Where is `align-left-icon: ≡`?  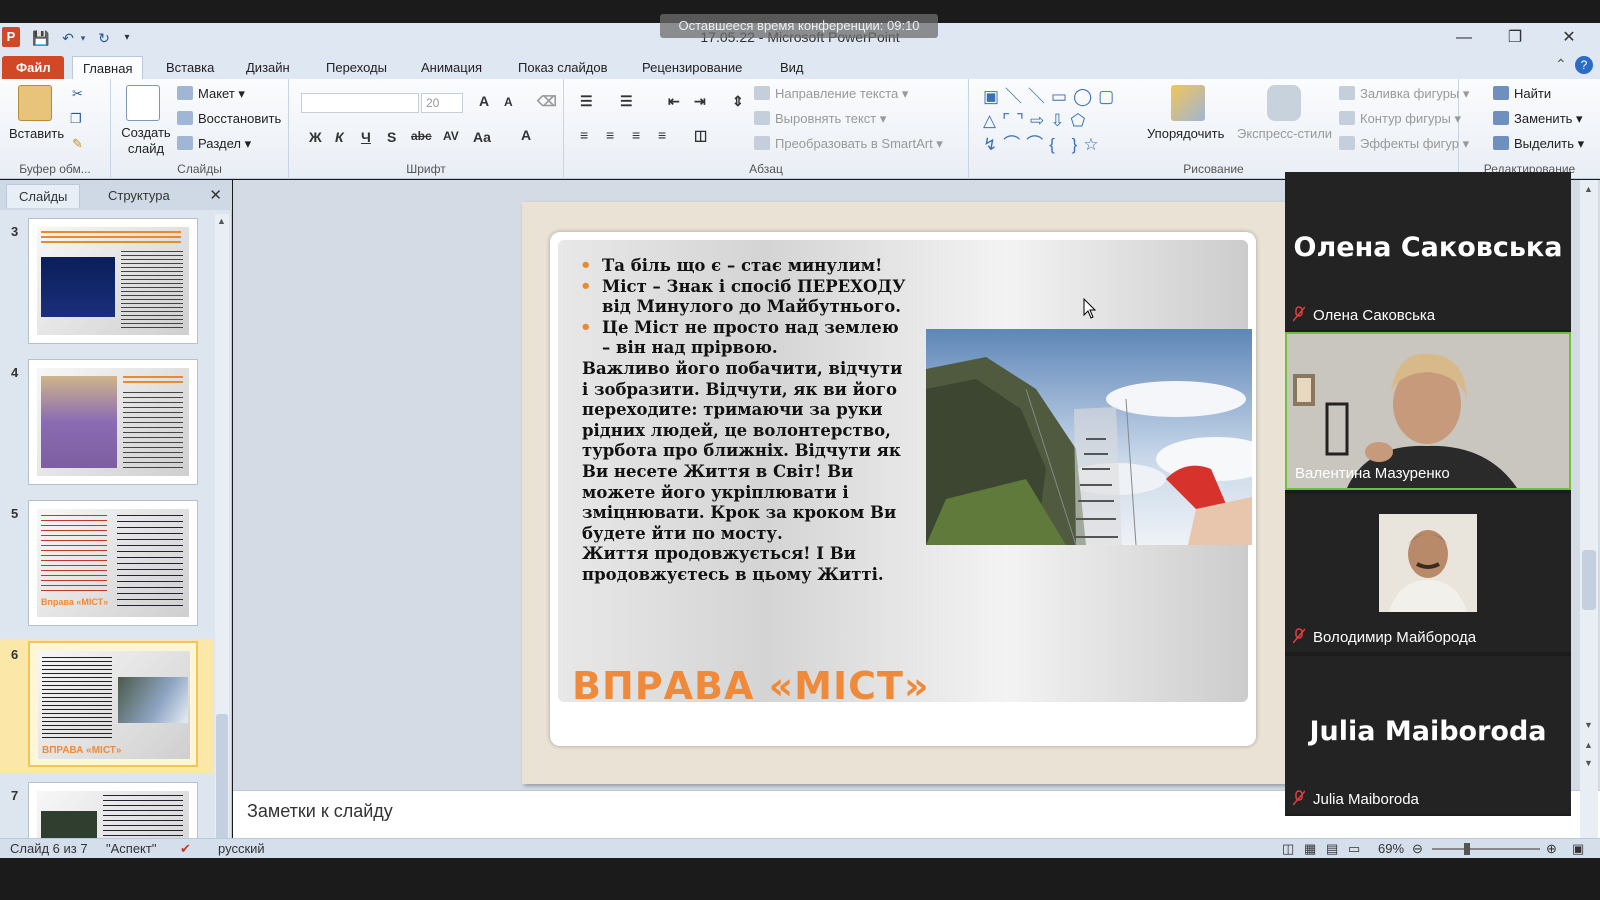
align-left-icon: ≡ is located at coordinates (584, 135).